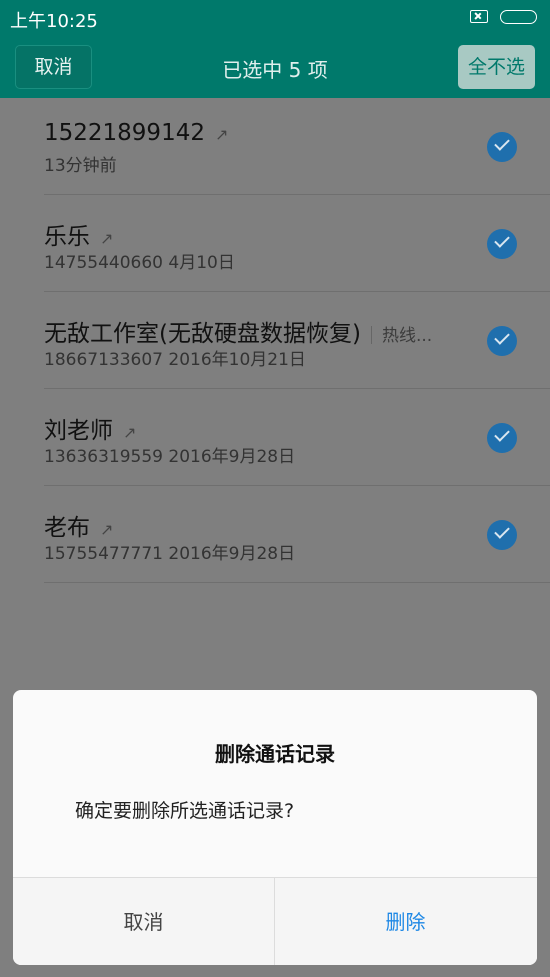  Describe the element at coordinates (297, 437) in the screenshot. I see `call-log-item: 刘老师 ↗ 13636319559 2016年9月28日` at that location.